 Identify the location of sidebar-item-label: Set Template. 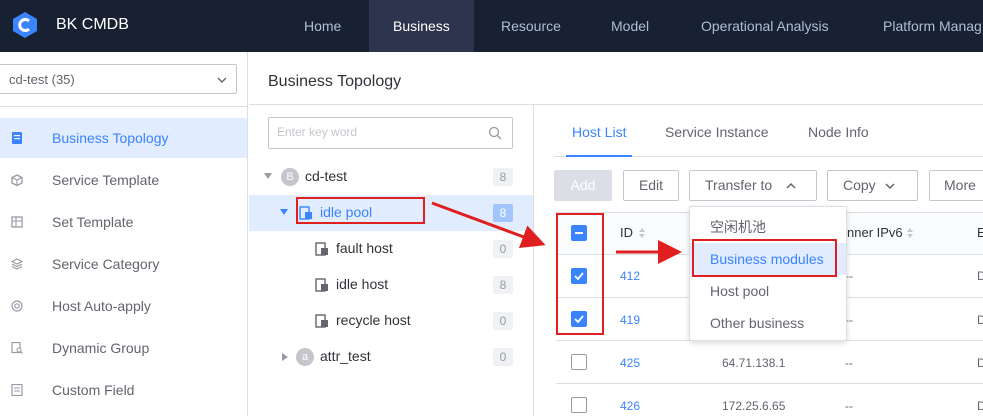
(93, 222).